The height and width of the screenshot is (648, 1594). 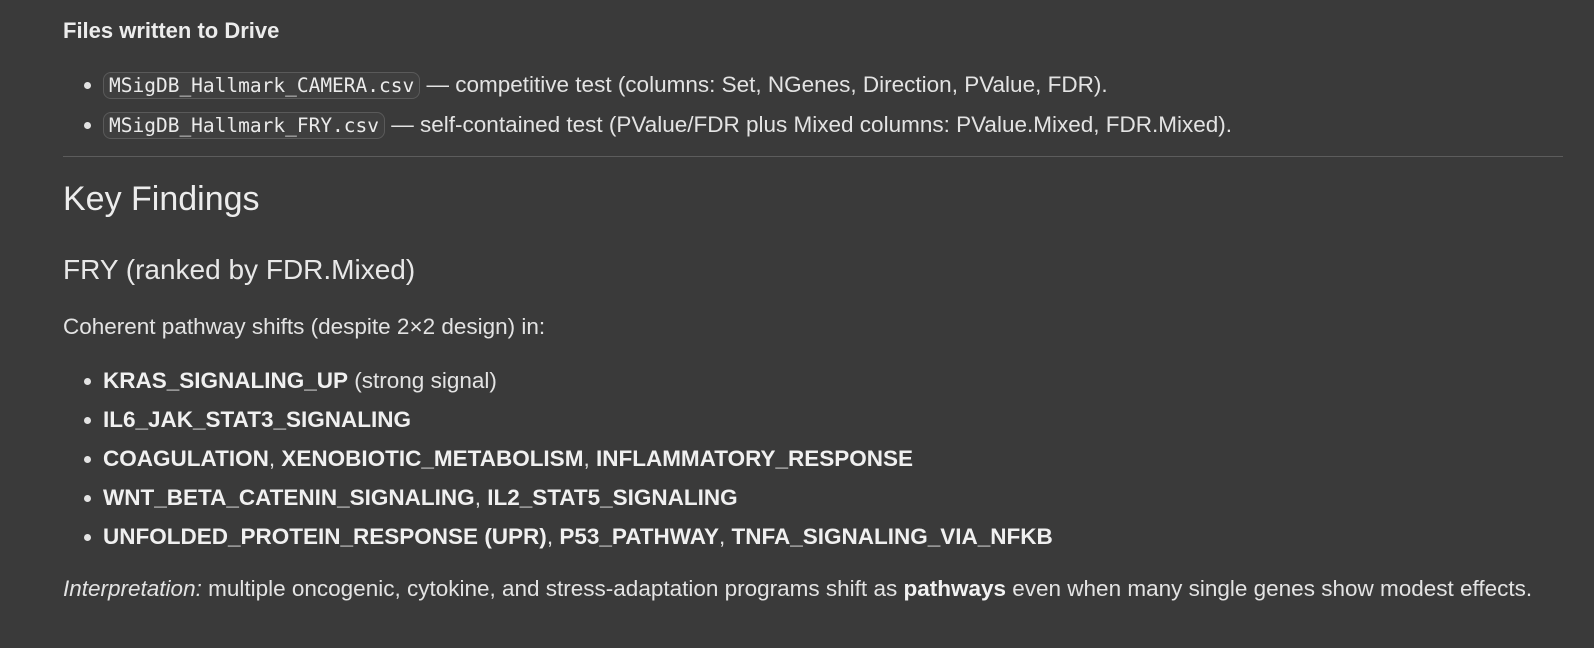 What do you see at coordinates (639, 536) in the screenshot?
I see `pathway-name: P53_PATHWAY` at bounding box center [639, 536].